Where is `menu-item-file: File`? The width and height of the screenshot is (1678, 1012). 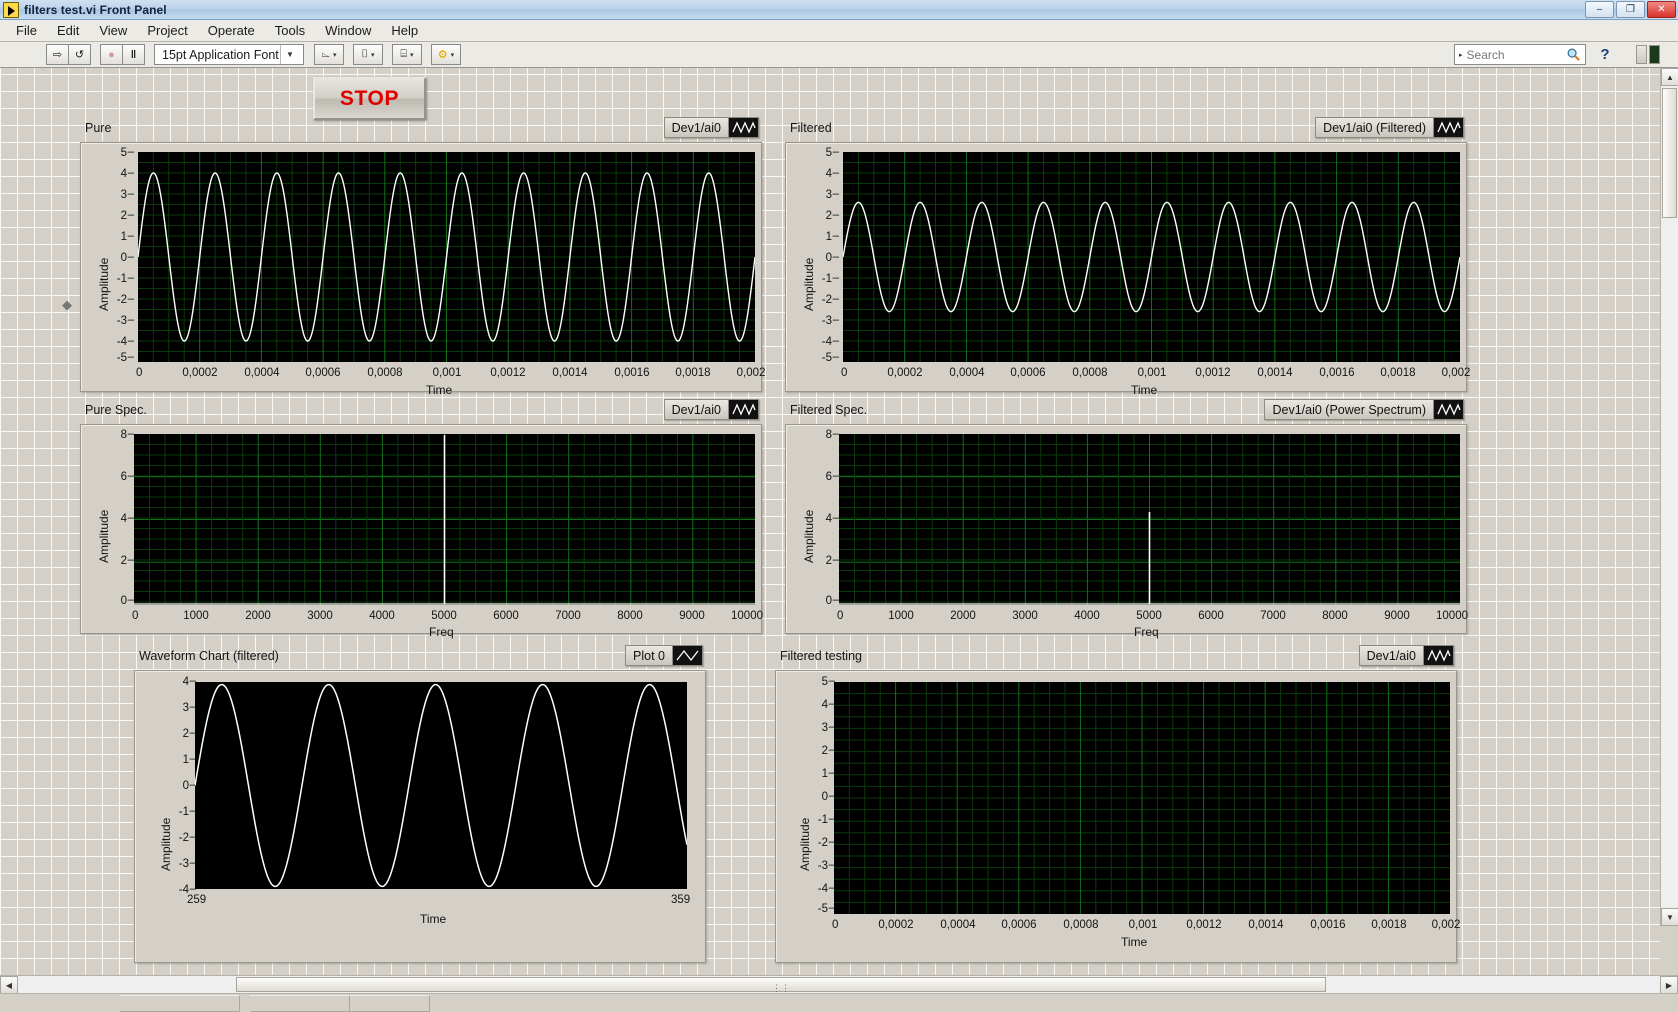 menu-item-file: File is located at coordinates (26, 30).